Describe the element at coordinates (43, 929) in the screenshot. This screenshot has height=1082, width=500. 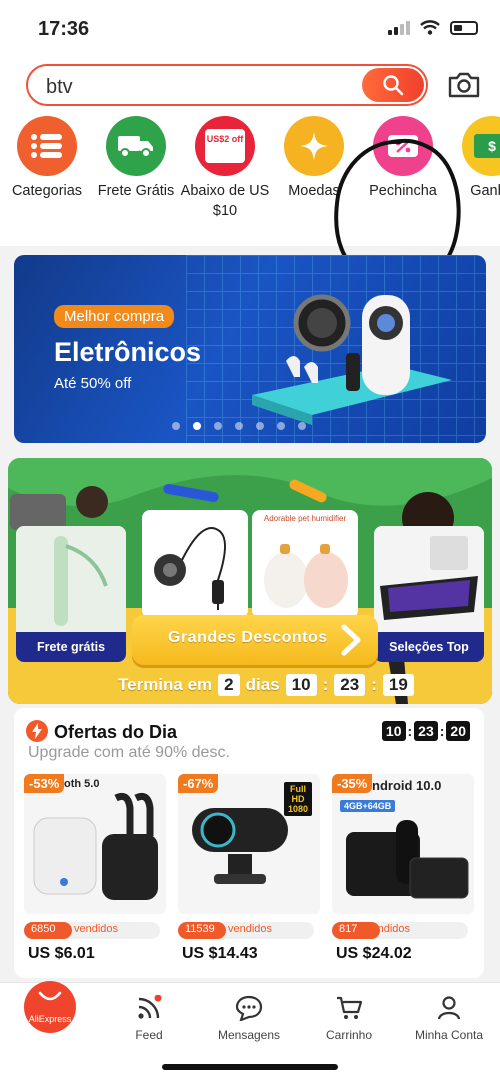
I see `sold-count: 6850` at that location.